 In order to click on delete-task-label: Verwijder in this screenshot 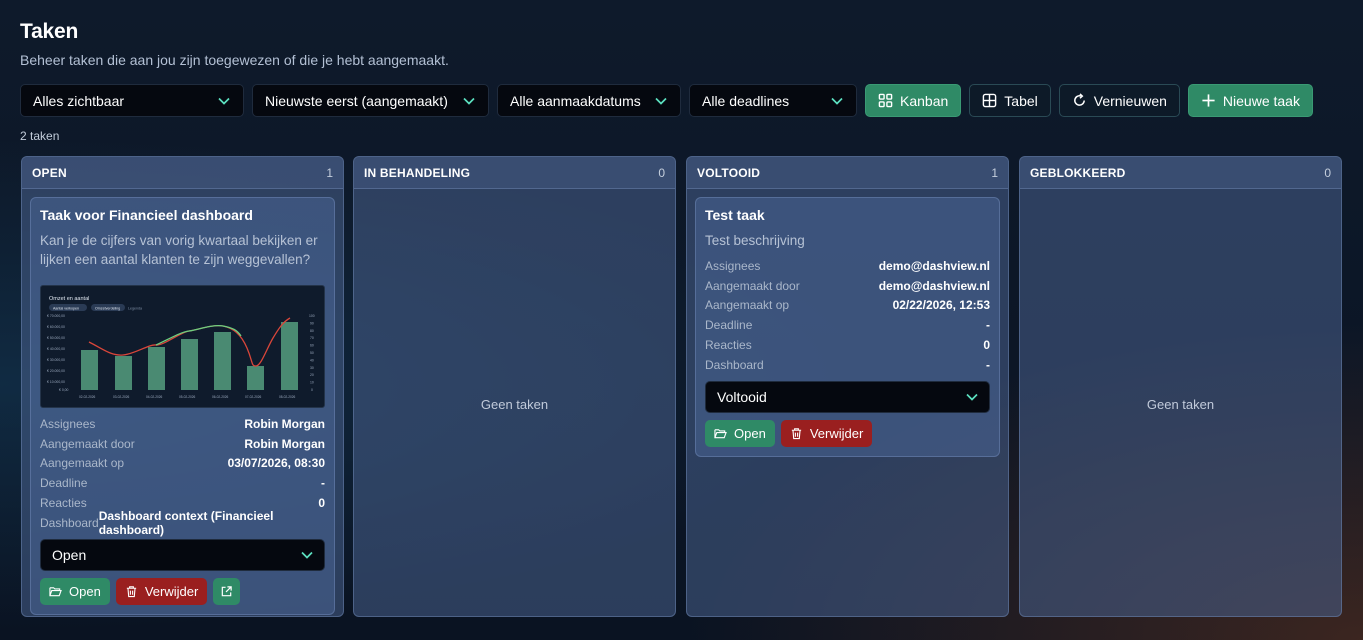, I will do `click(836, 433)`.